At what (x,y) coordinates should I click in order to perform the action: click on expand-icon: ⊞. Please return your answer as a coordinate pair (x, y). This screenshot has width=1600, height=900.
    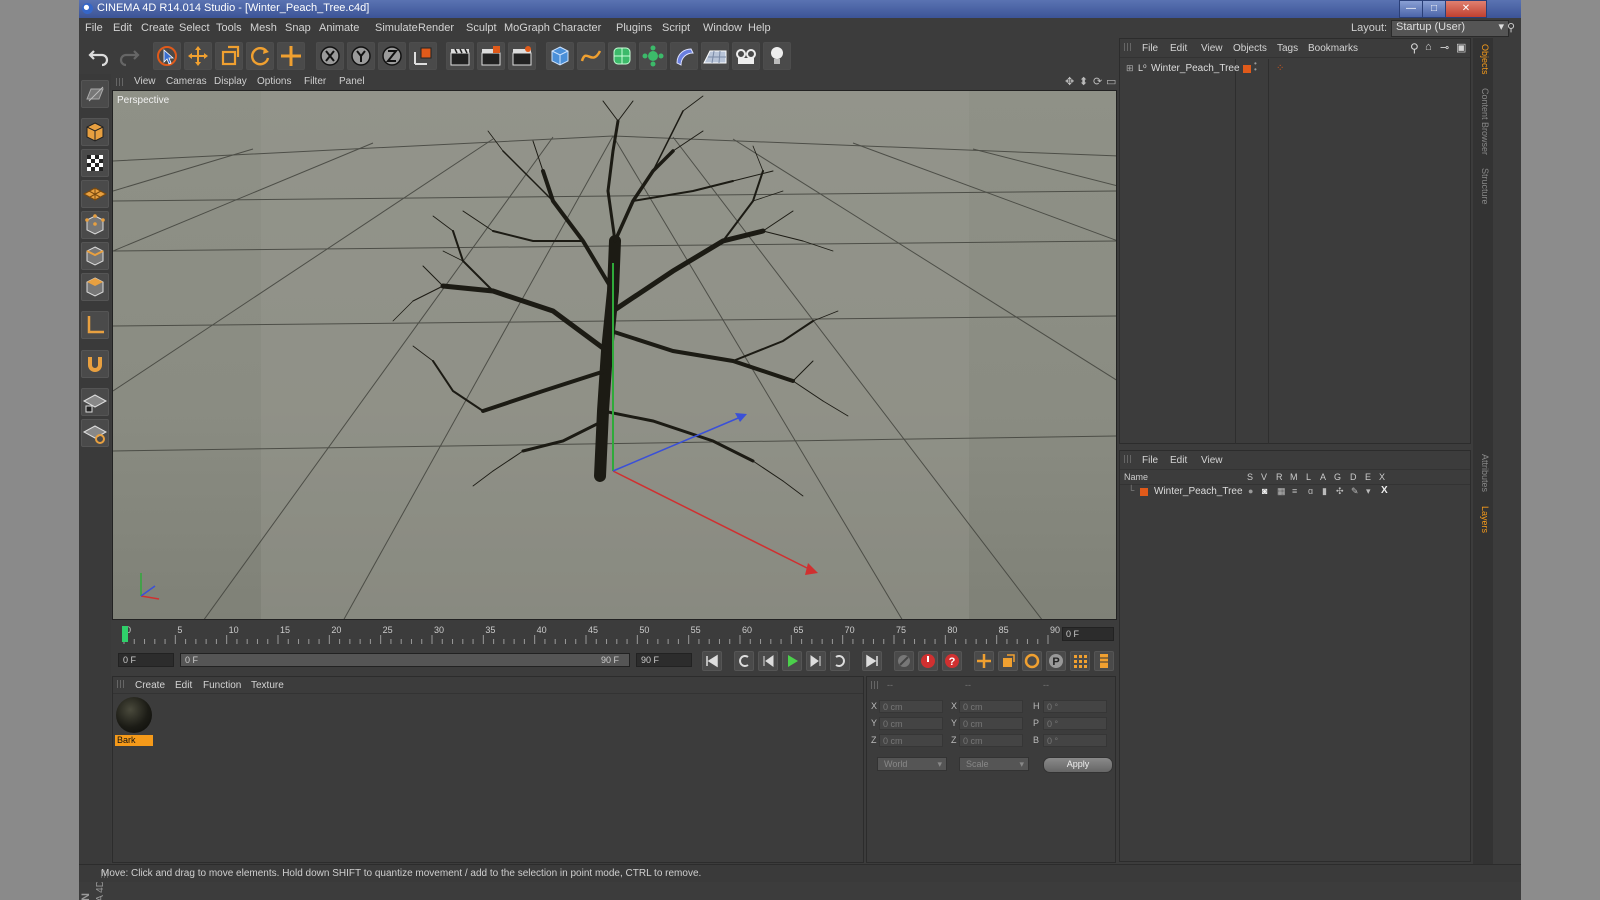
    Looking at the image, I should click on (1130, 68).